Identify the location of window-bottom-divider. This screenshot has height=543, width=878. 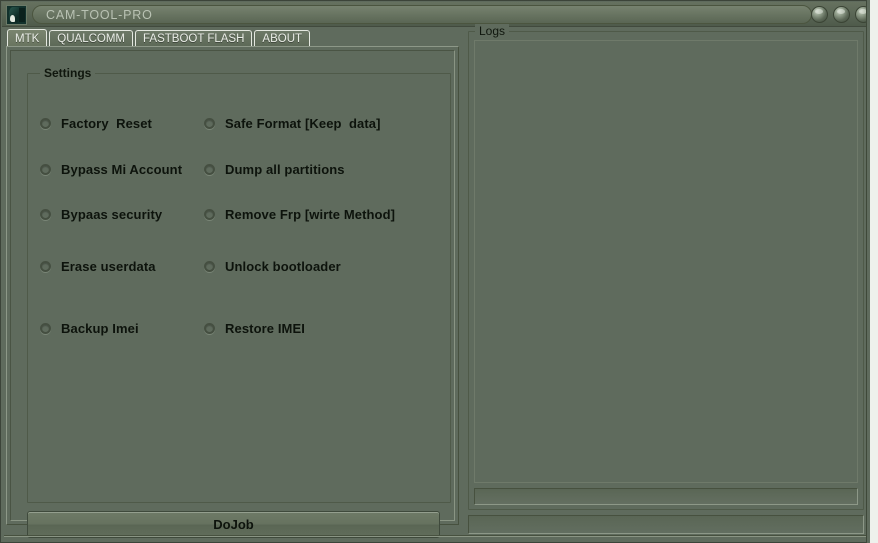
(439, 536).